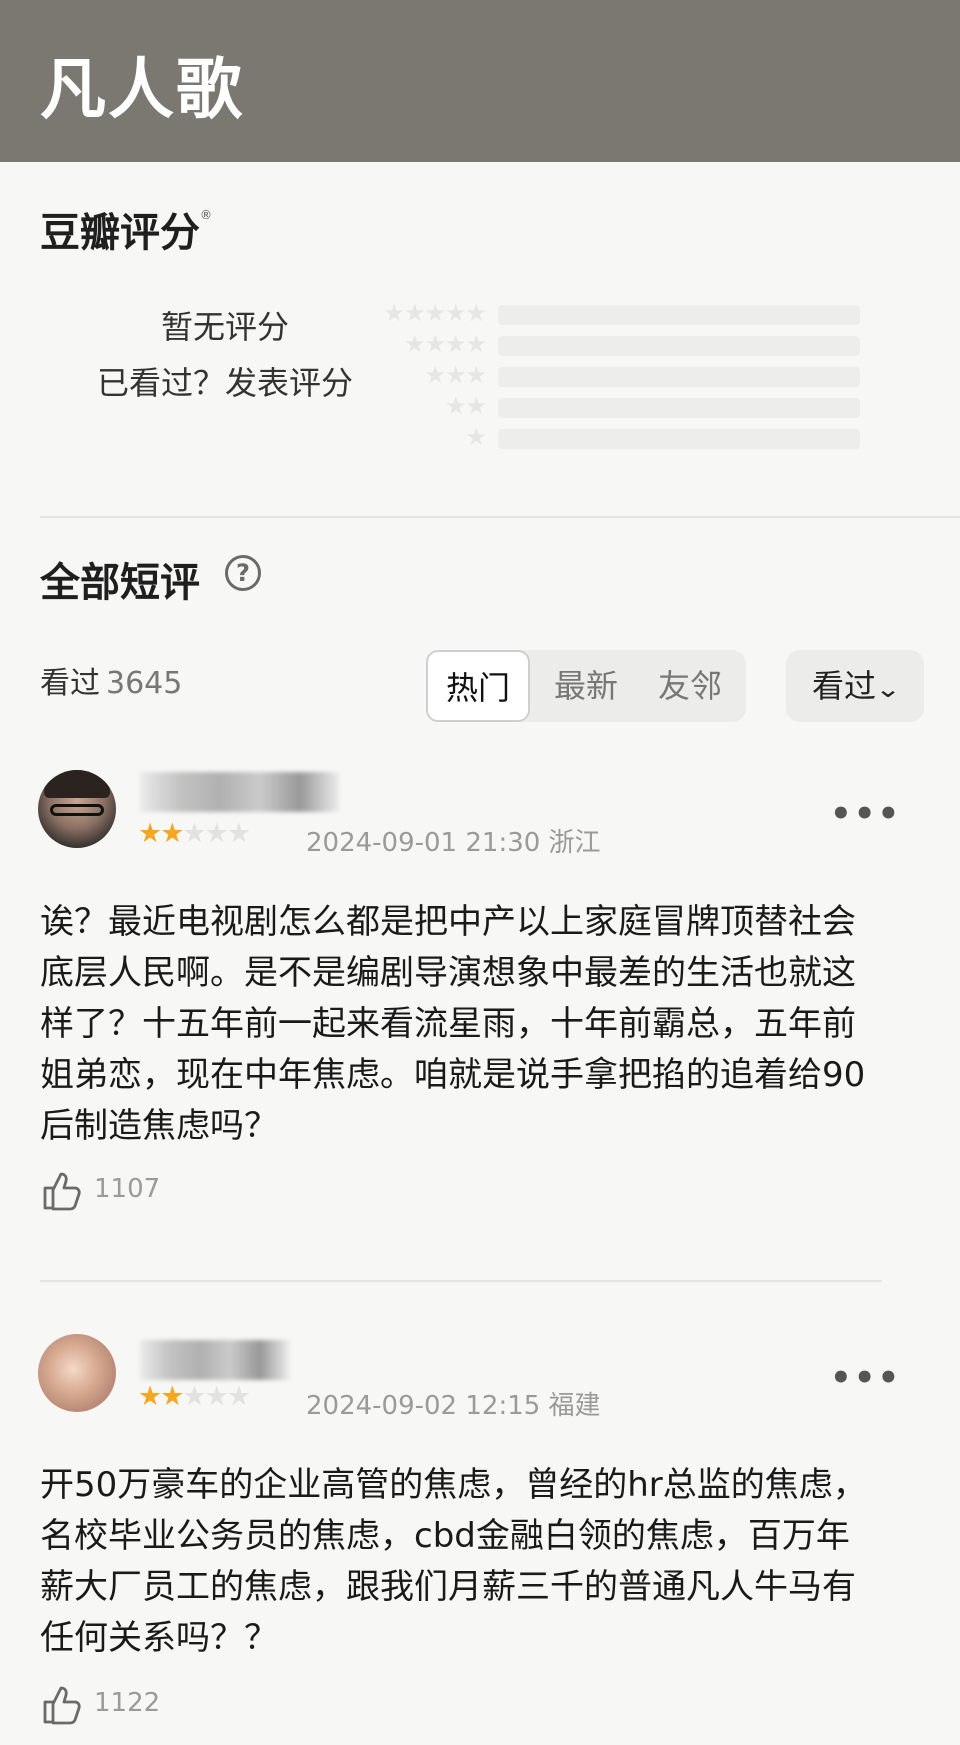 This screenshot has height=1745, width=960. What do you see at coordinates (480, 81) in the screenshot?
I see `app-header: 凡人歌` at bounding box center [480, 81].